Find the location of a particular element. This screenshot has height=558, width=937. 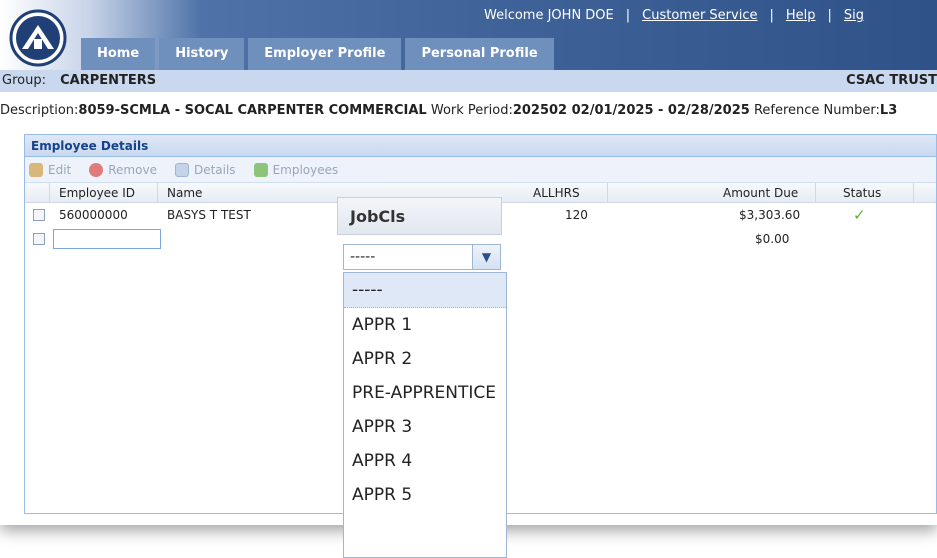

col-status: Status is located at coordinates (862, 193).